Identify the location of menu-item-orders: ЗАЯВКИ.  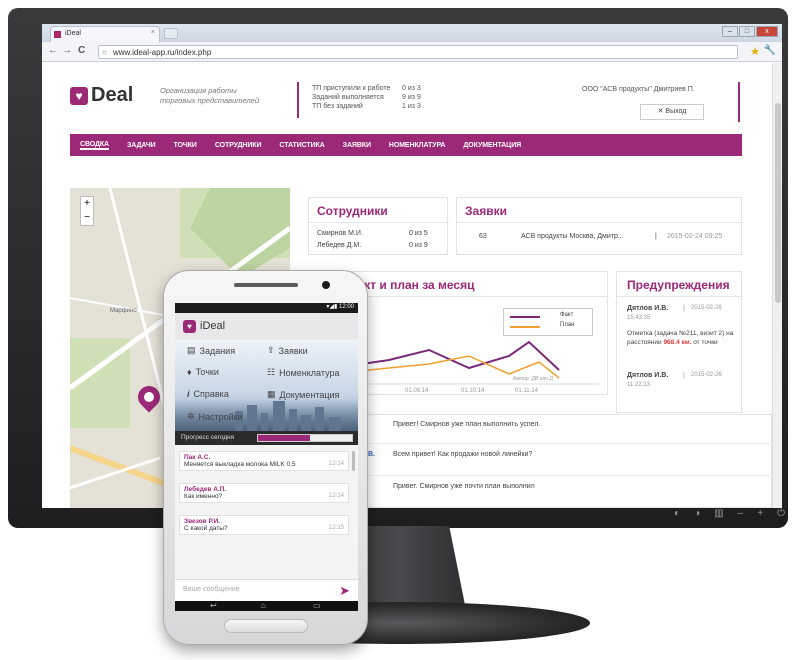
(357, 145).